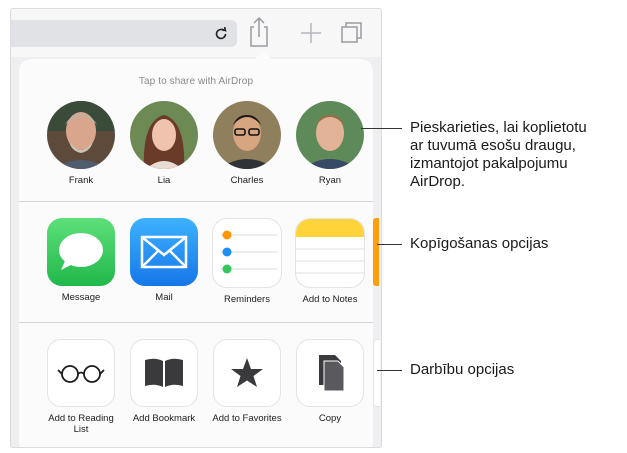 The height and width of the screenshot is (453, 627). I want to click on app-label: Message, so click(81, 297).